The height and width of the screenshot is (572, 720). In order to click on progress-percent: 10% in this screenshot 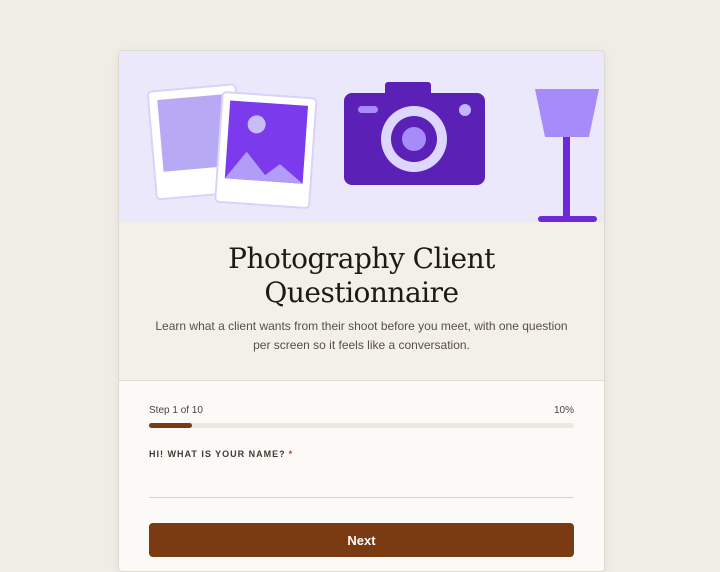, I will do `click(563, 410)`.